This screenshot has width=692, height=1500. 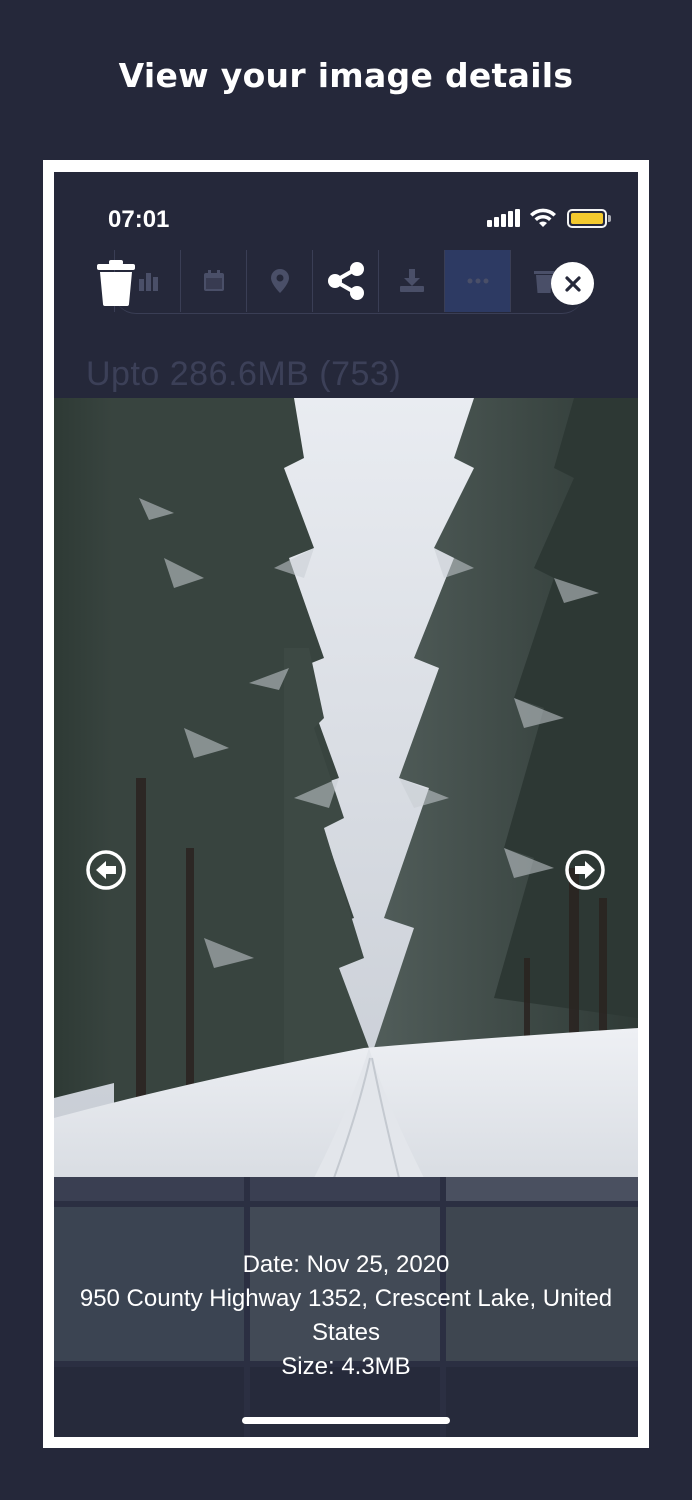 I want to click on share-button, so click(x=345, y=281).